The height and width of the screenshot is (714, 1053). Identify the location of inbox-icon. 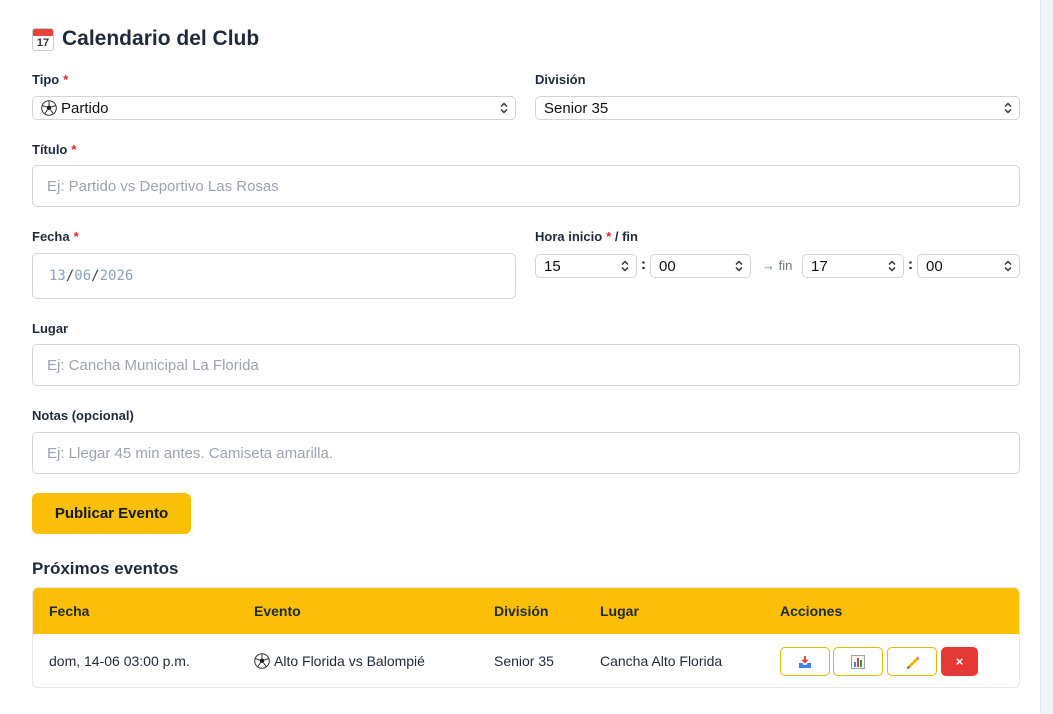
(805, 661).